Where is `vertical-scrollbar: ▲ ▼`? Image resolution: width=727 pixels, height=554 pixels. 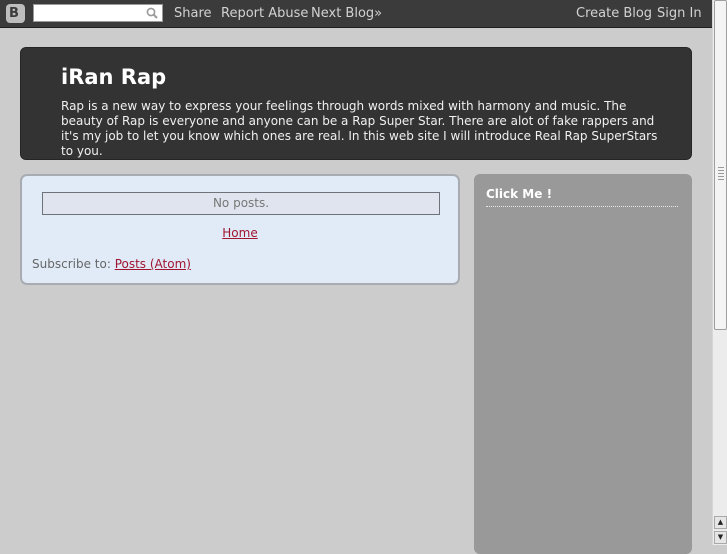 vertical-scrollbar: ▲ ▼ is located at coordinates (719, 272).